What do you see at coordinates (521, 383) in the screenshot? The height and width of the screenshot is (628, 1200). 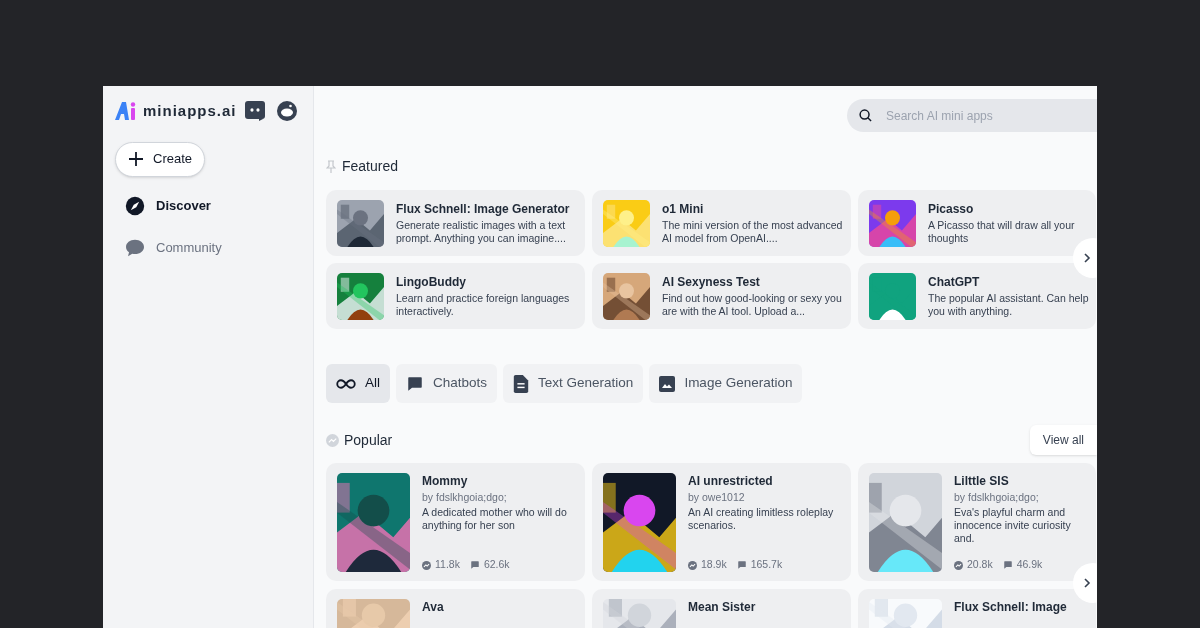 I see `document-icon` at bounding box center [521, 383].